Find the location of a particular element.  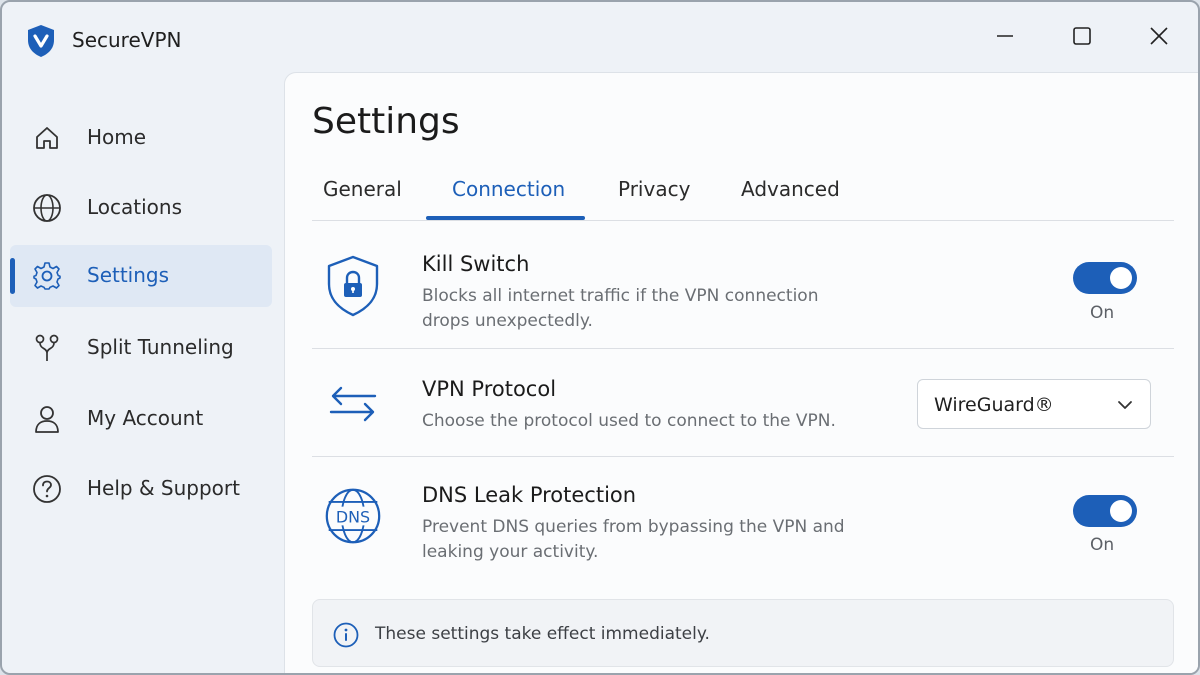

active-indicator is located at coordinates (12, 276).